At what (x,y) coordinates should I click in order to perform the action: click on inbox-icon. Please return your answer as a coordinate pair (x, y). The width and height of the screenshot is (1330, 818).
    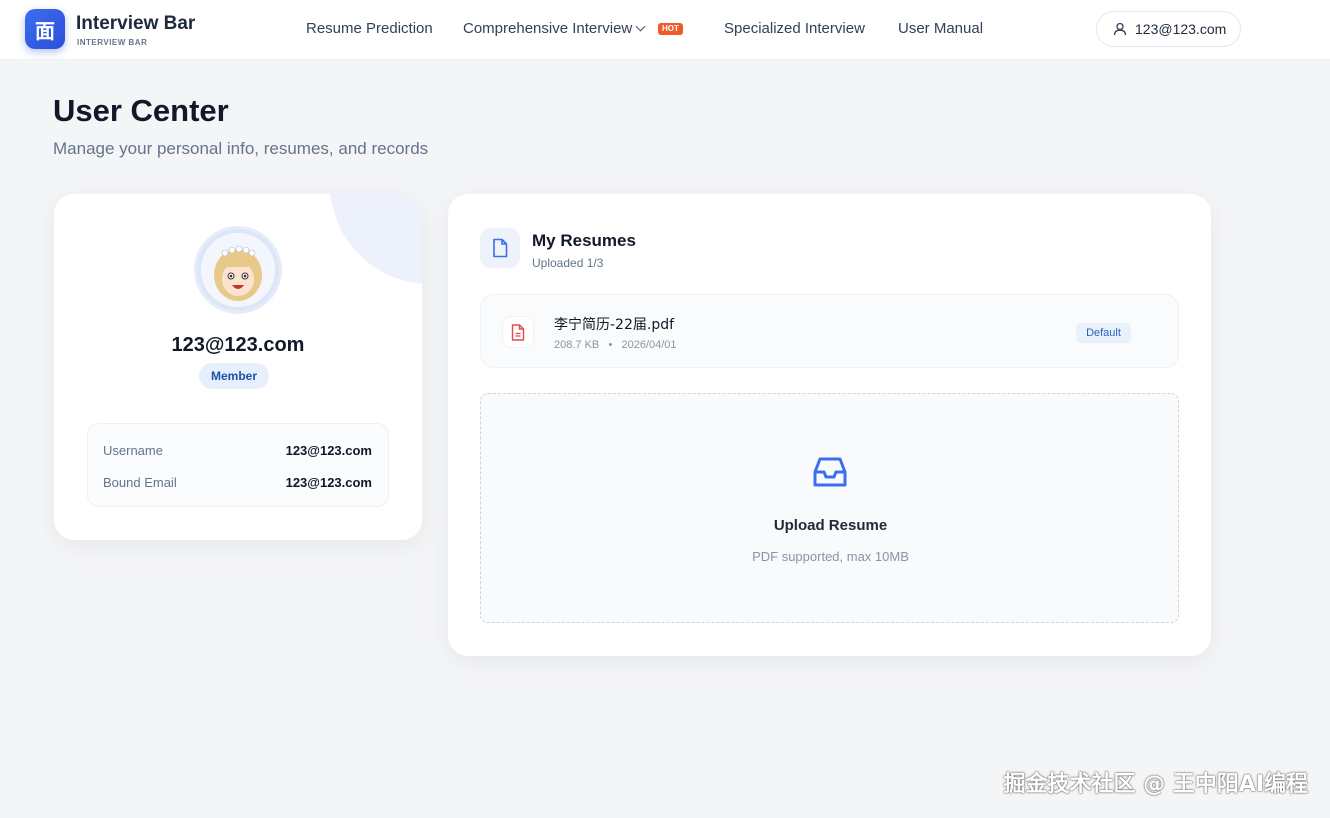
    Looking at the image, I should click on (830, 472).